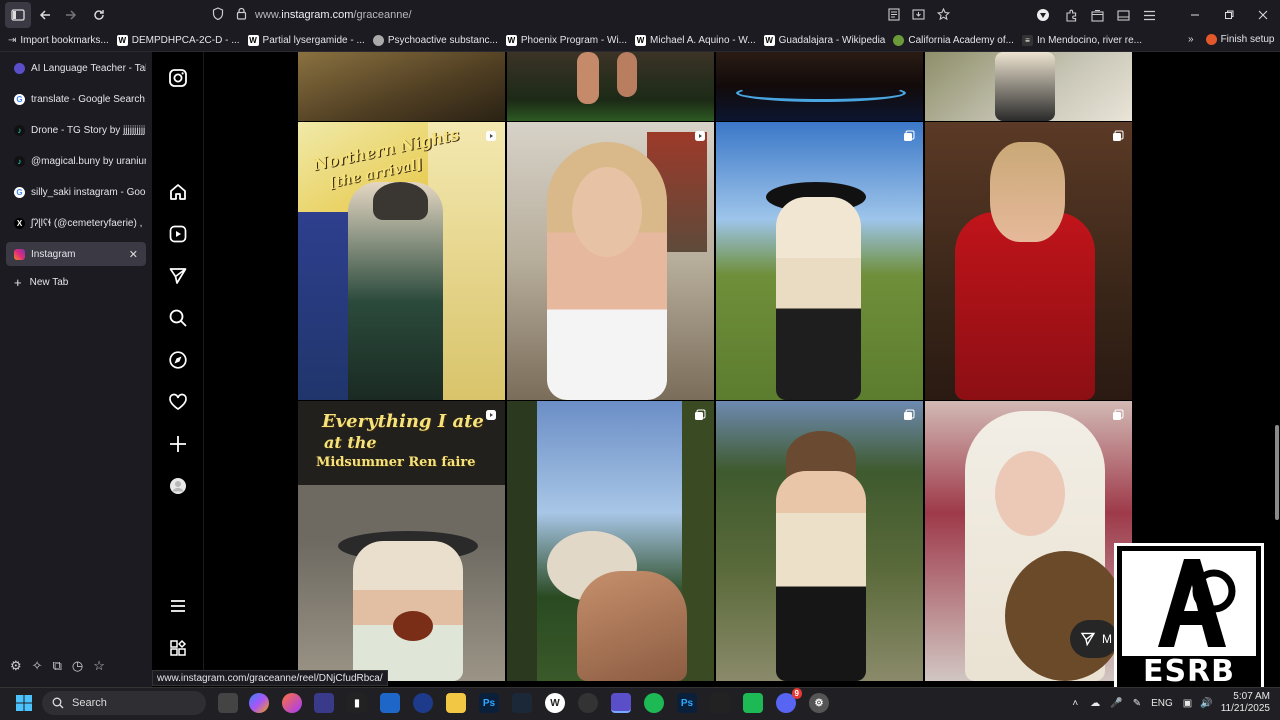  I want to click on home-icon, so click(178, 192).